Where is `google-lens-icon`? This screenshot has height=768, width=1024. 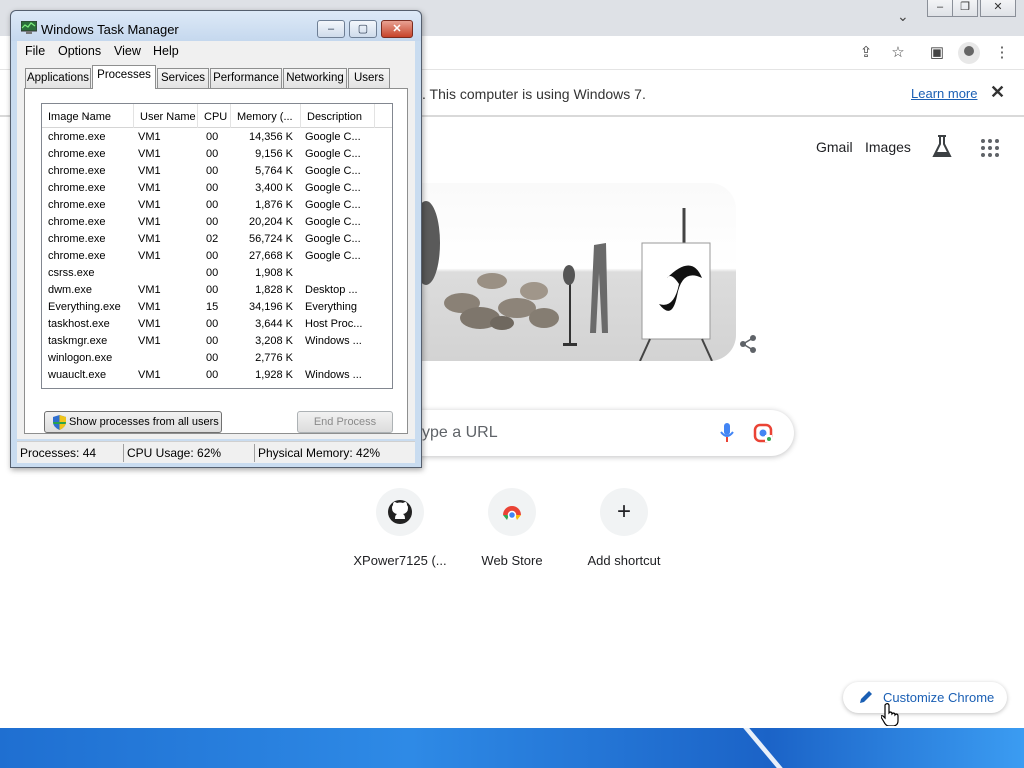 google-lens-icon is located at coordinates (763, 433).